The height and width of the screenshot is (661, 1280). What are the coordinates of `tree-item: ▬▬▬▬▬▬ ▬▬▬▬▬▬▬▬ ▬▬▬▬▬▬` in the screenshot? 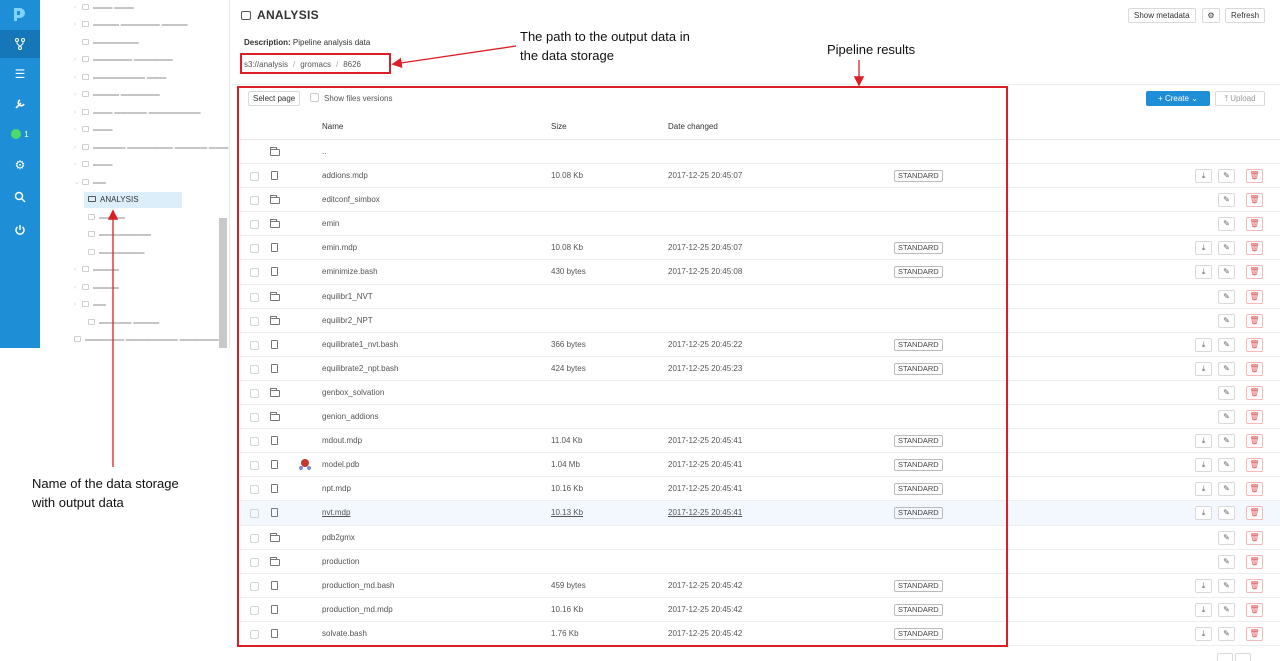 It's located at (146, 340).